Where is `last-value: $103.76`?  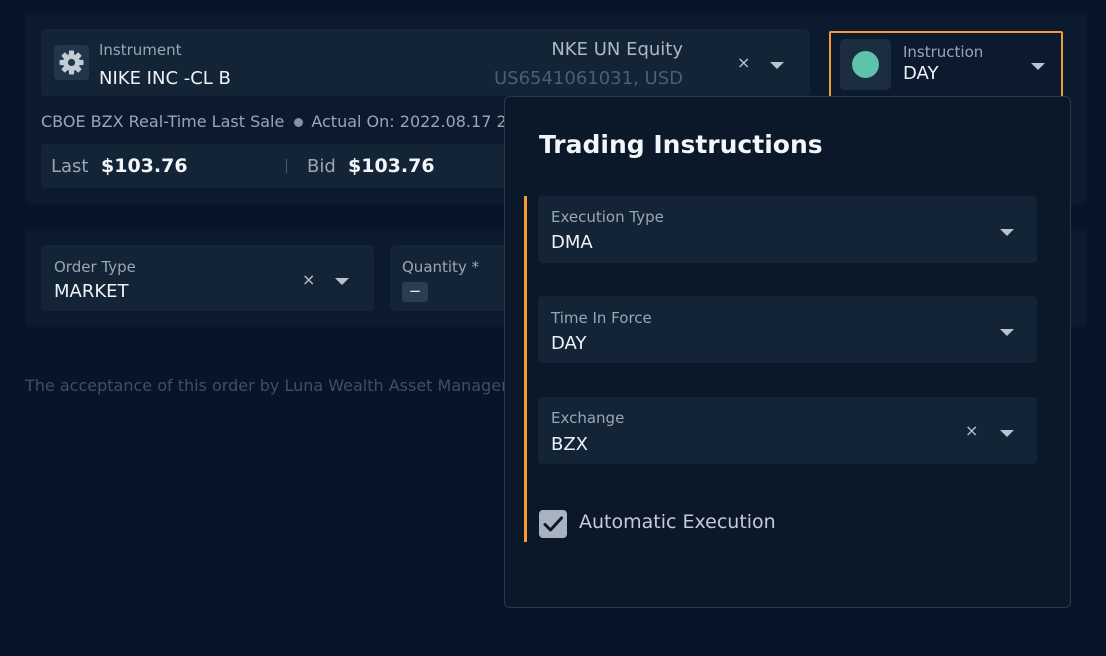 last-value: $103.76 is located at coordinates (144, 166).